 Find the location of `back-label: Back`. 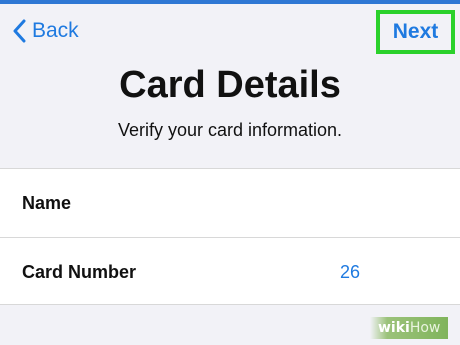

back-label: Back is located at coordinates (55, 30).